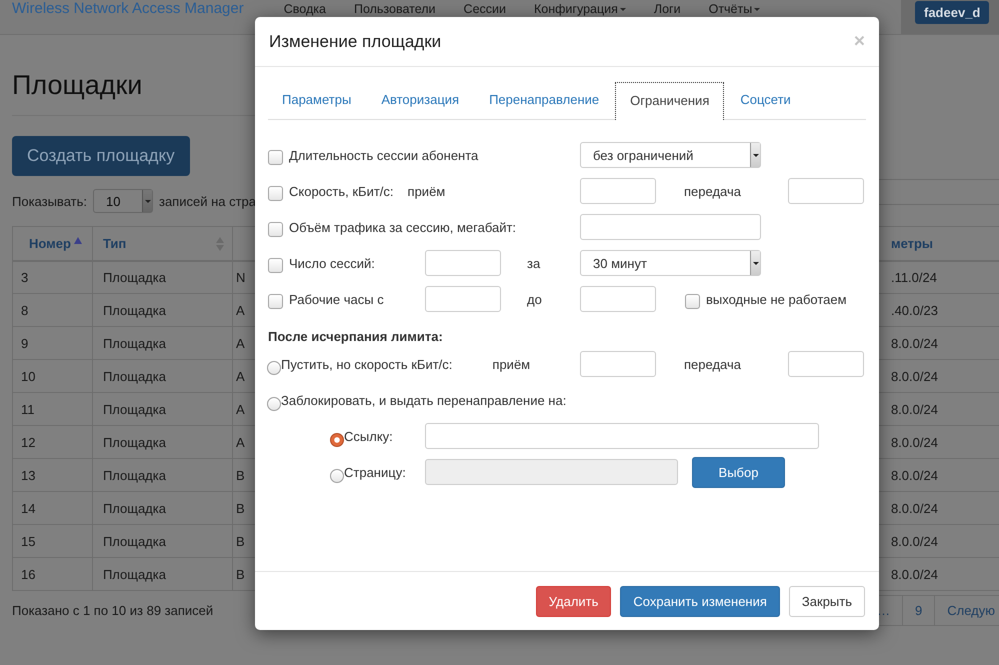 The image size is (999, 665). Describe the element at coordinates (122, 201) in the screenshot. I see `length-select: 10` at that location.